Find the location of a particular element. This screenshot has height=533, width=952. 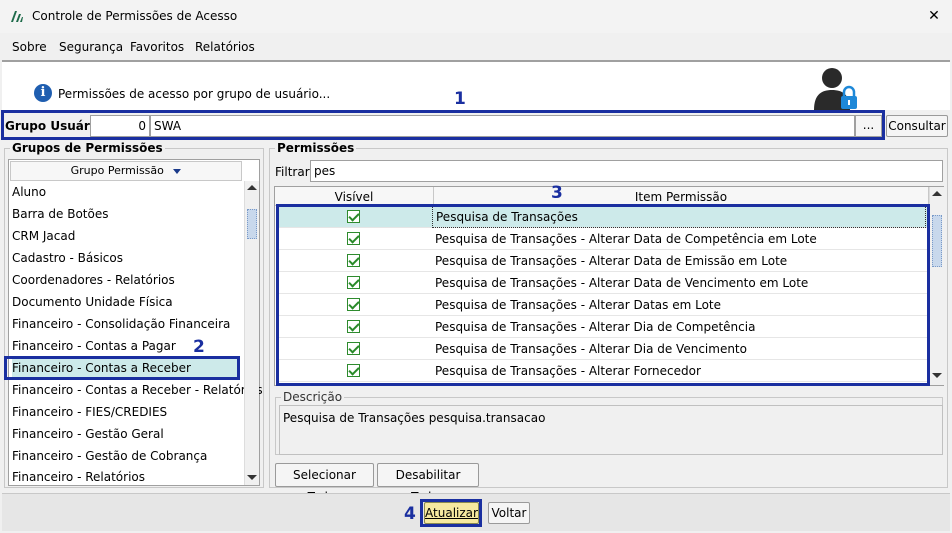

annotation-2: 2 is located at coordinates (199, 347).